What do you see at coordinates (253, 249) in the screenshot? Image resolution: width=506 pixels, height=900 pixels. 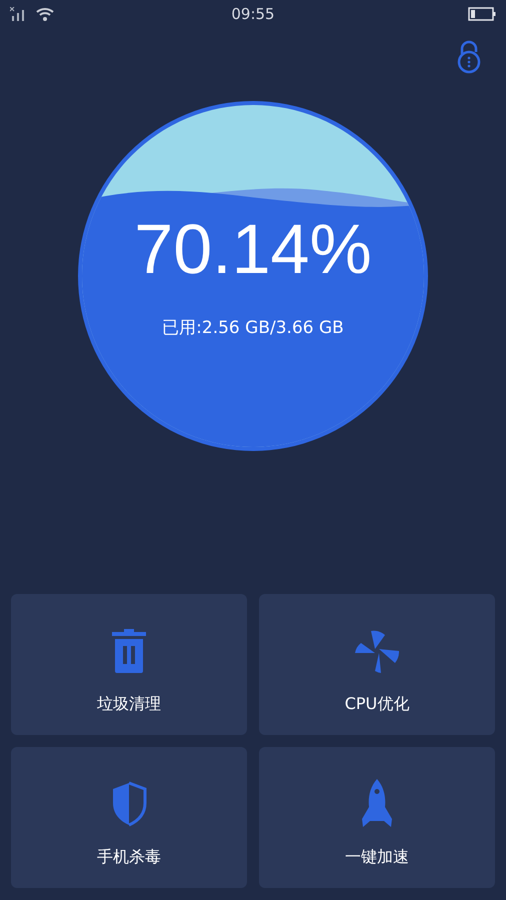 I see `memory-percent: 70.14%` at bounding box center [253, 249].